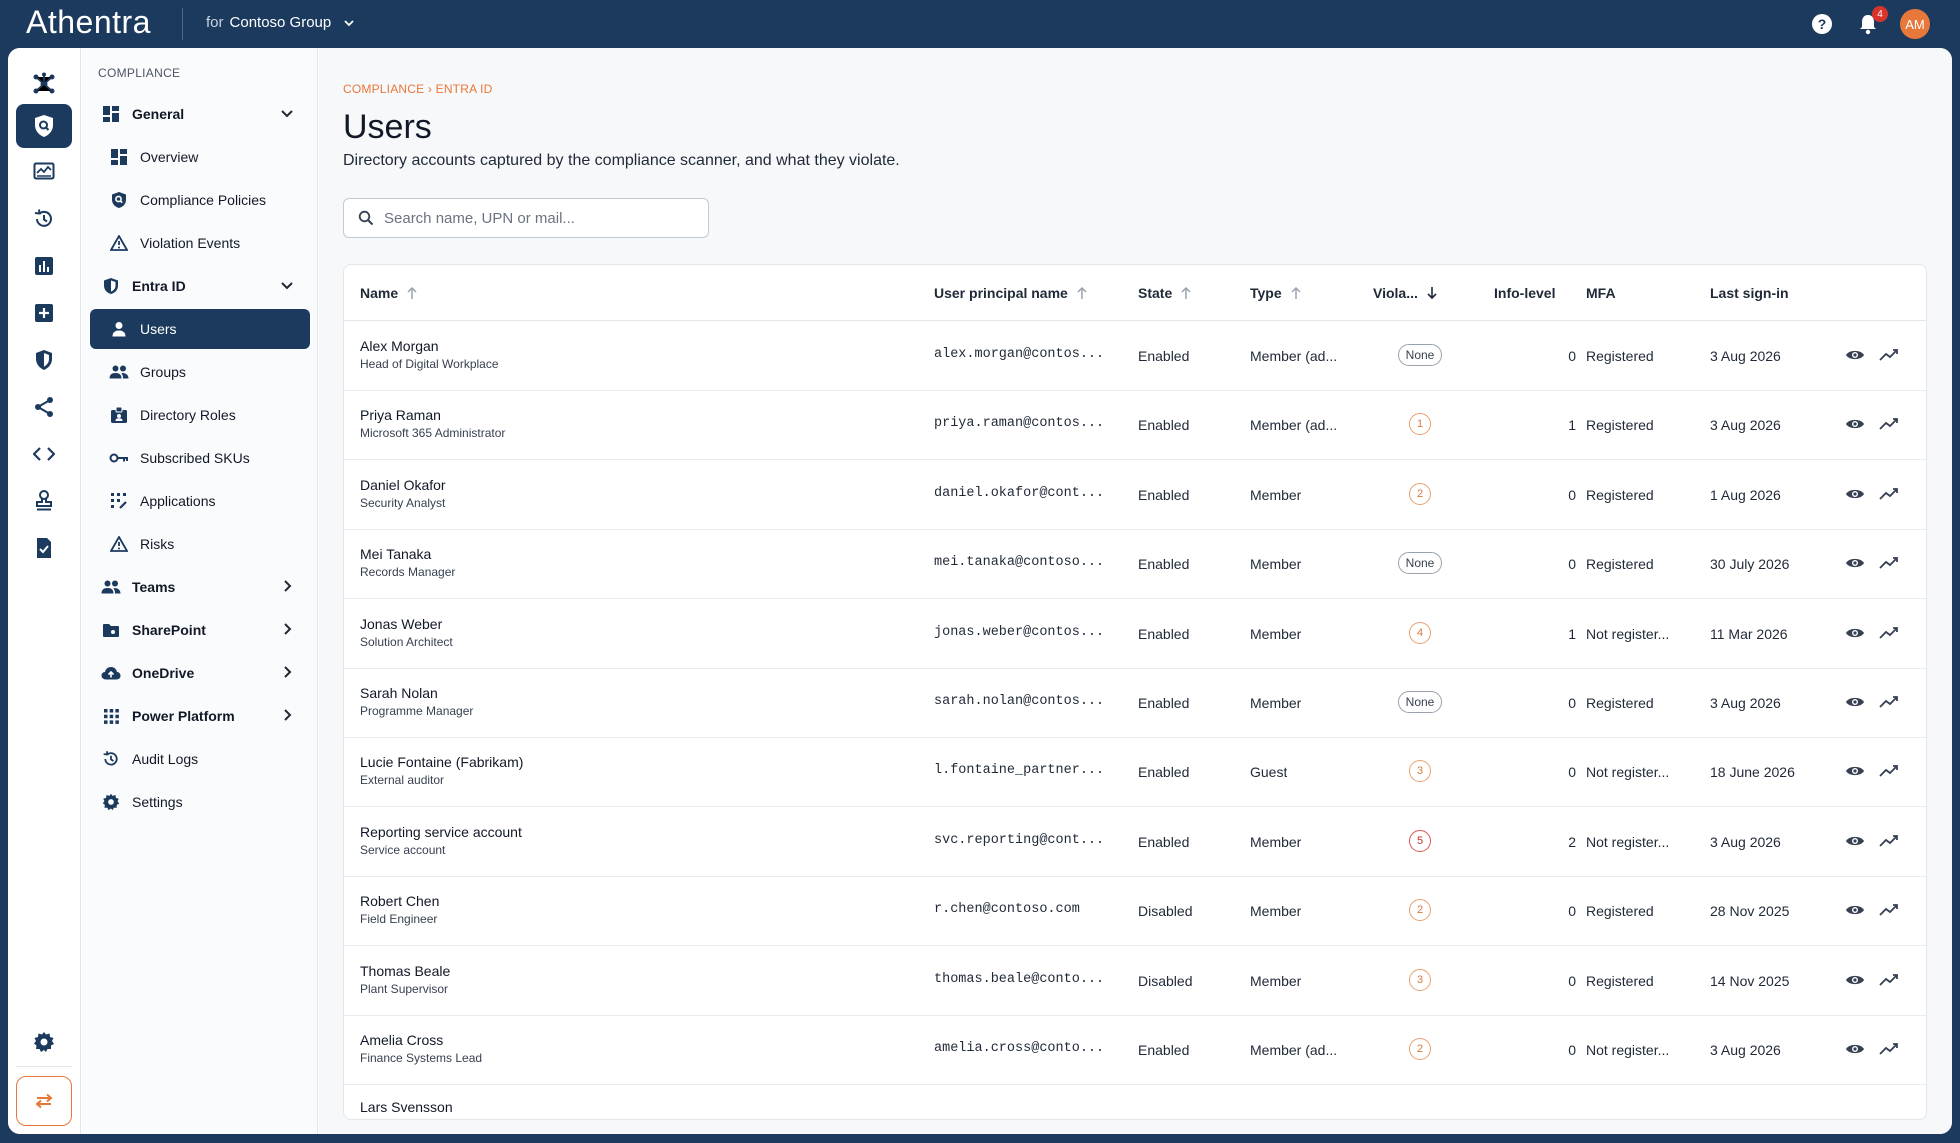 Image resolution: width=1960 pixels, height=1143 pixels. Describe the element at coordinates (1872, 633) in the screenshot. I see `row-actions` at that location.